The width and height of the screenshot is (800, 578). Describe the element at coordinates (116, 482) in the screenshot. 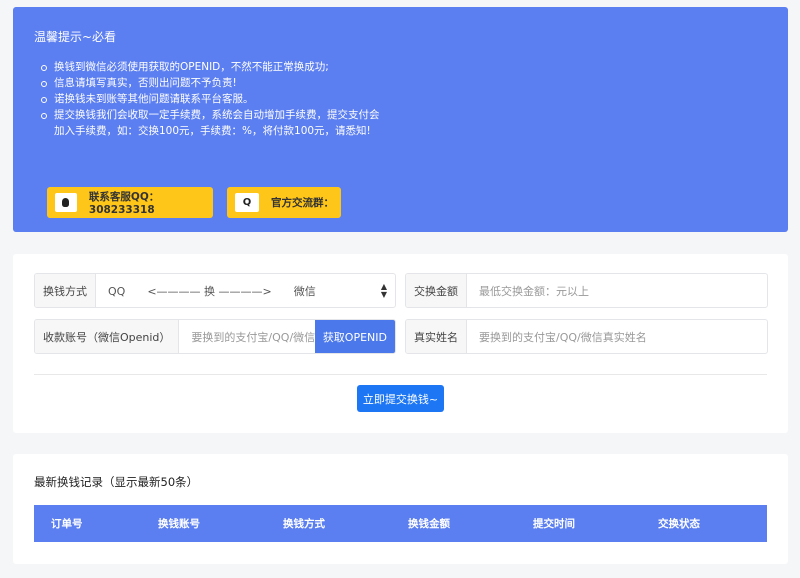

I see `records-title: 最新换钱记录（显示最新50条）` at that location.